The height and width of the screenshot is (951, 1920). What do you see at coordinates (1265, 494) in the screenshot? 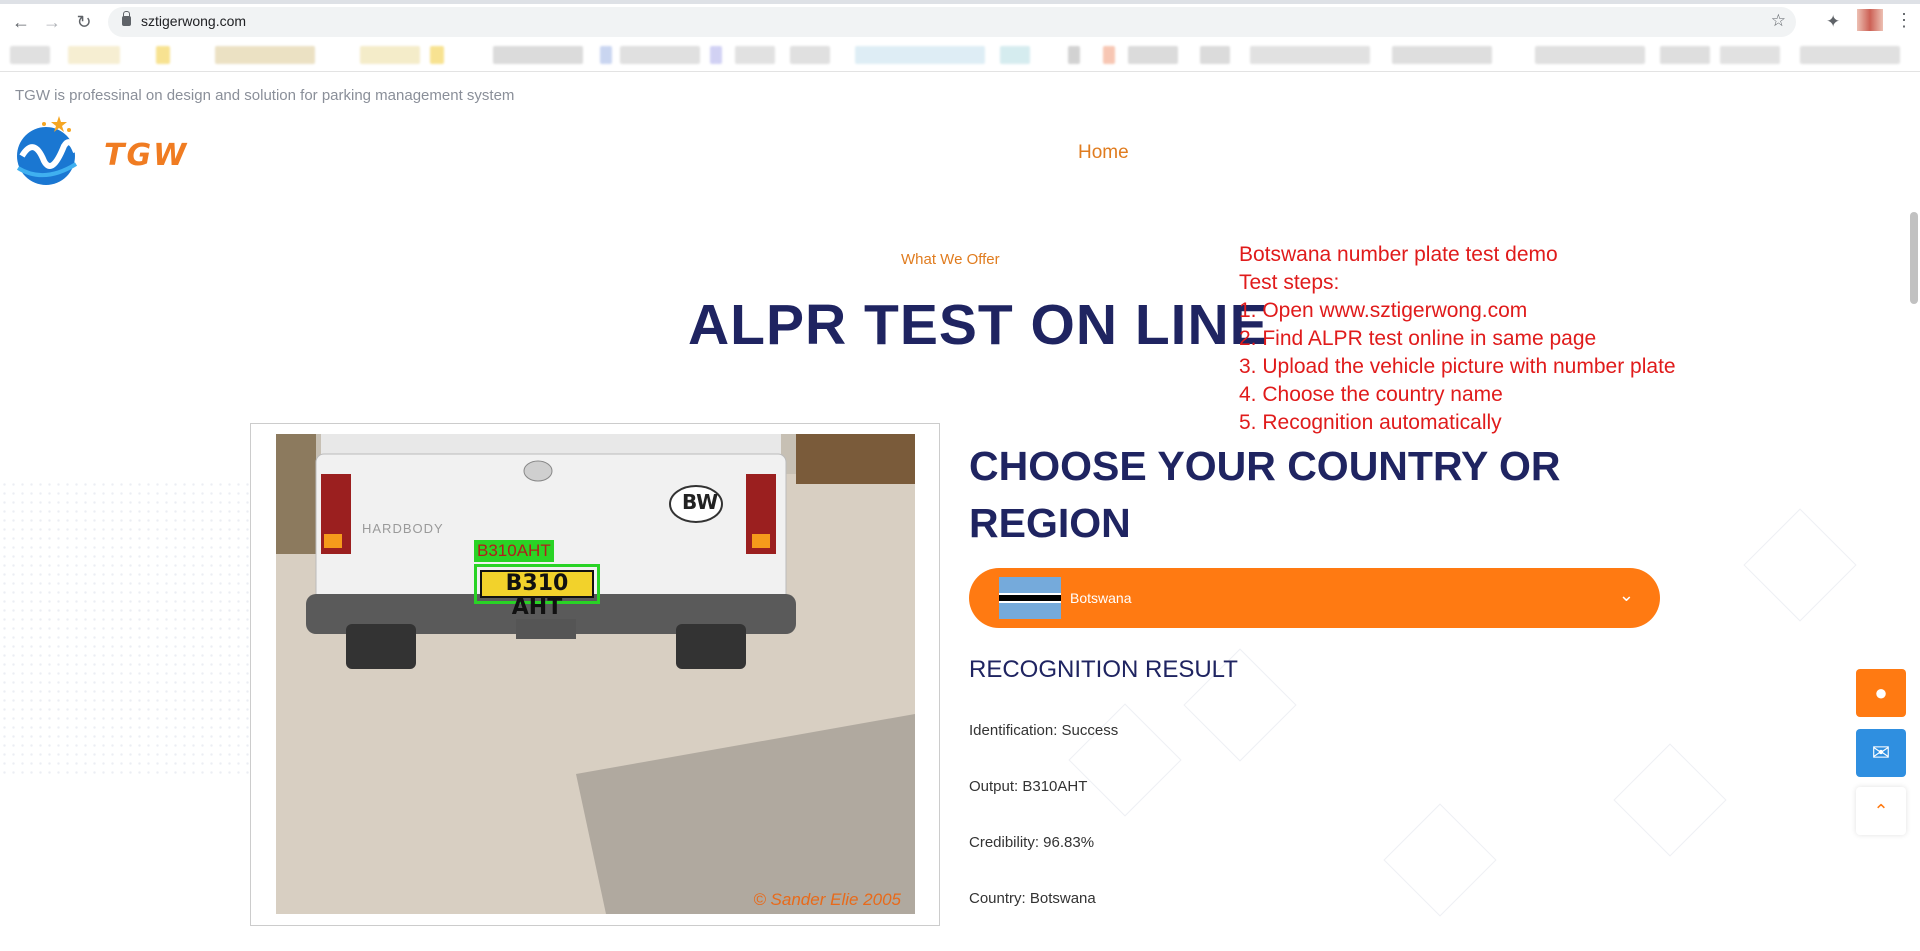
I see `country-heading: CHOOSE YOUR COUNTRY OR REGION` at bounding box center [1265, 494].